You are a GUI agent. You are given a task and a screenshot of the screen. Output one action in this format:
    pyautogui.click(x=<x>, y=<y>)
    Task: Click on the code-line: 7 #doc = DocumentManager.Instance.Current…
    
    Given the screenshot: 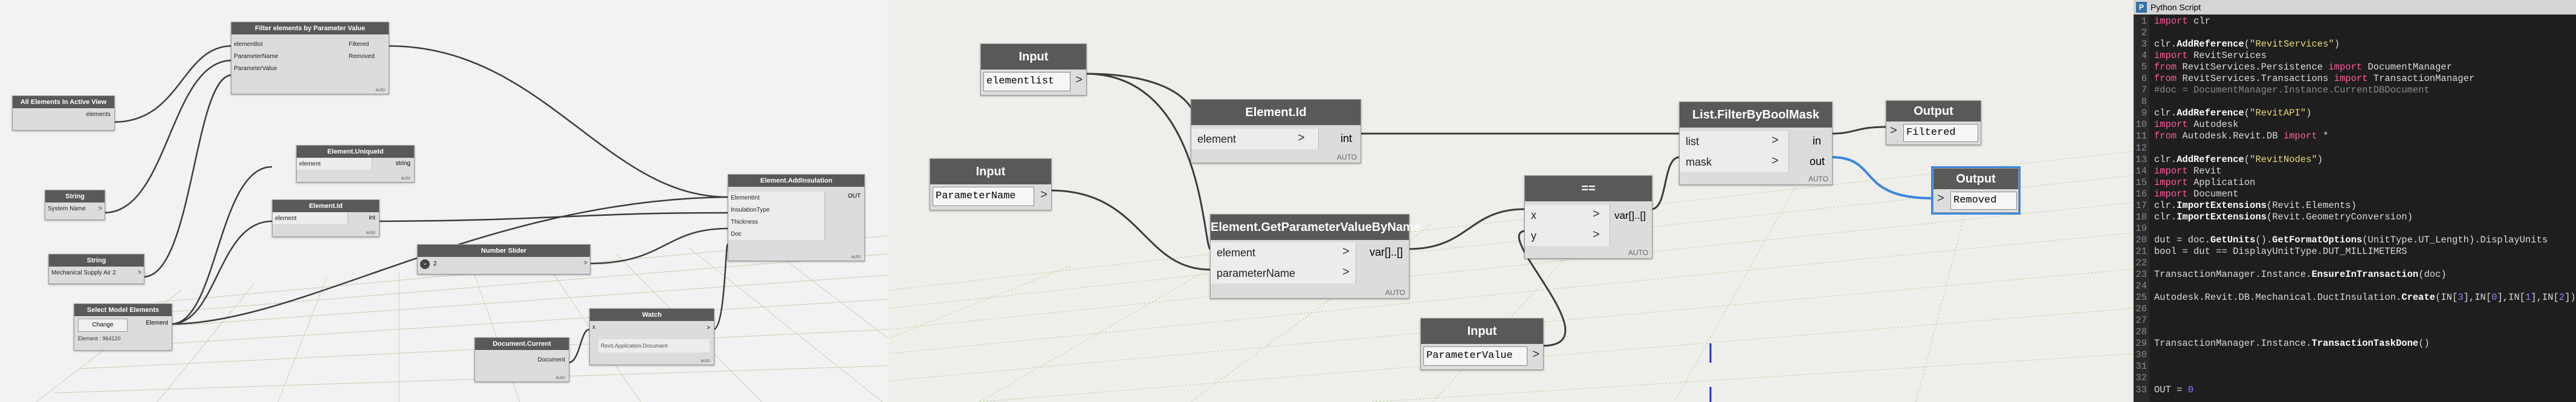 What is the action you would take?
    pyautogui.click(x=2355, y=90)
    